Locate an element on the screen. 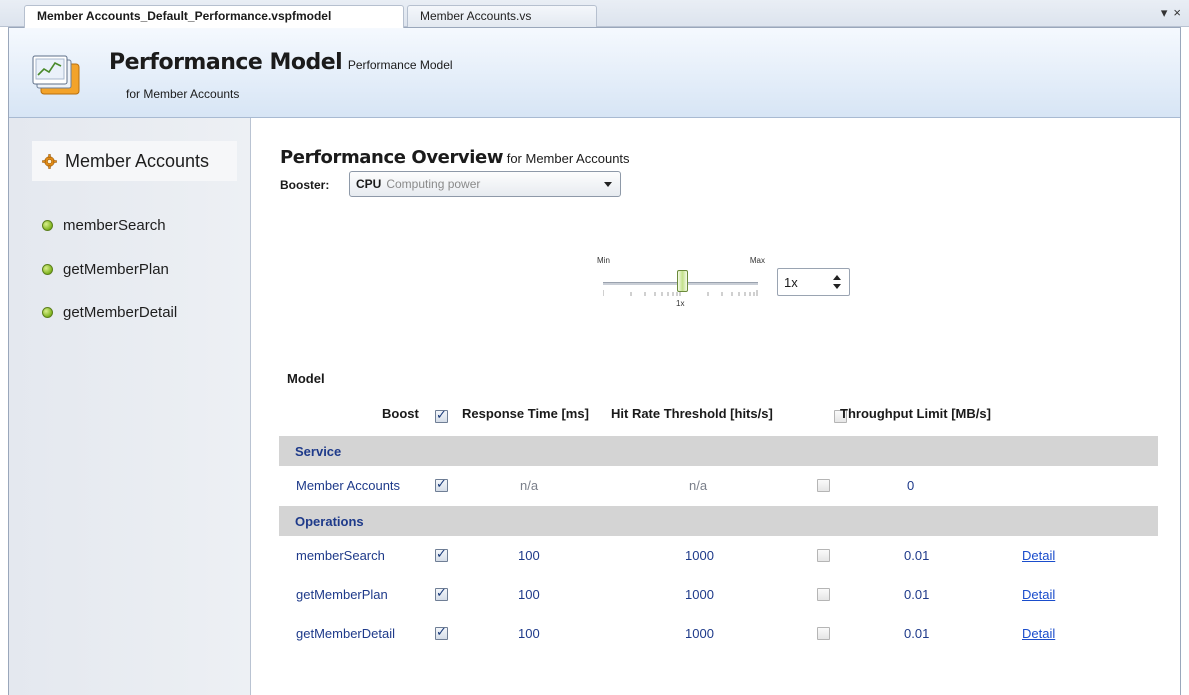 Image resolution: width=1189 pixels, height=695 pixels. booster-description: Computing power is located at coordinates (433, 184).